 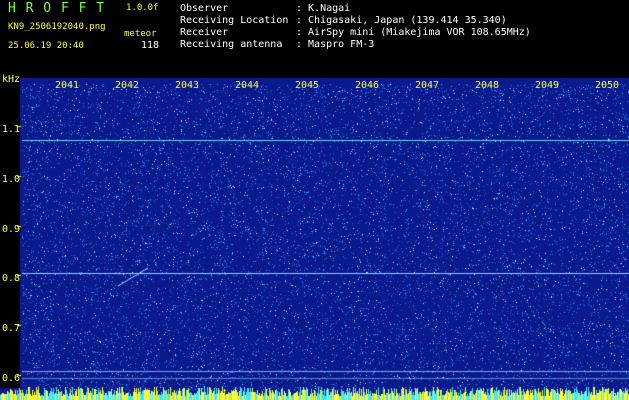 What do you see at coordinates (57, 8) in the screenshot?
I see `app-logo: H R O F F T` at bounding box center [57, 8].